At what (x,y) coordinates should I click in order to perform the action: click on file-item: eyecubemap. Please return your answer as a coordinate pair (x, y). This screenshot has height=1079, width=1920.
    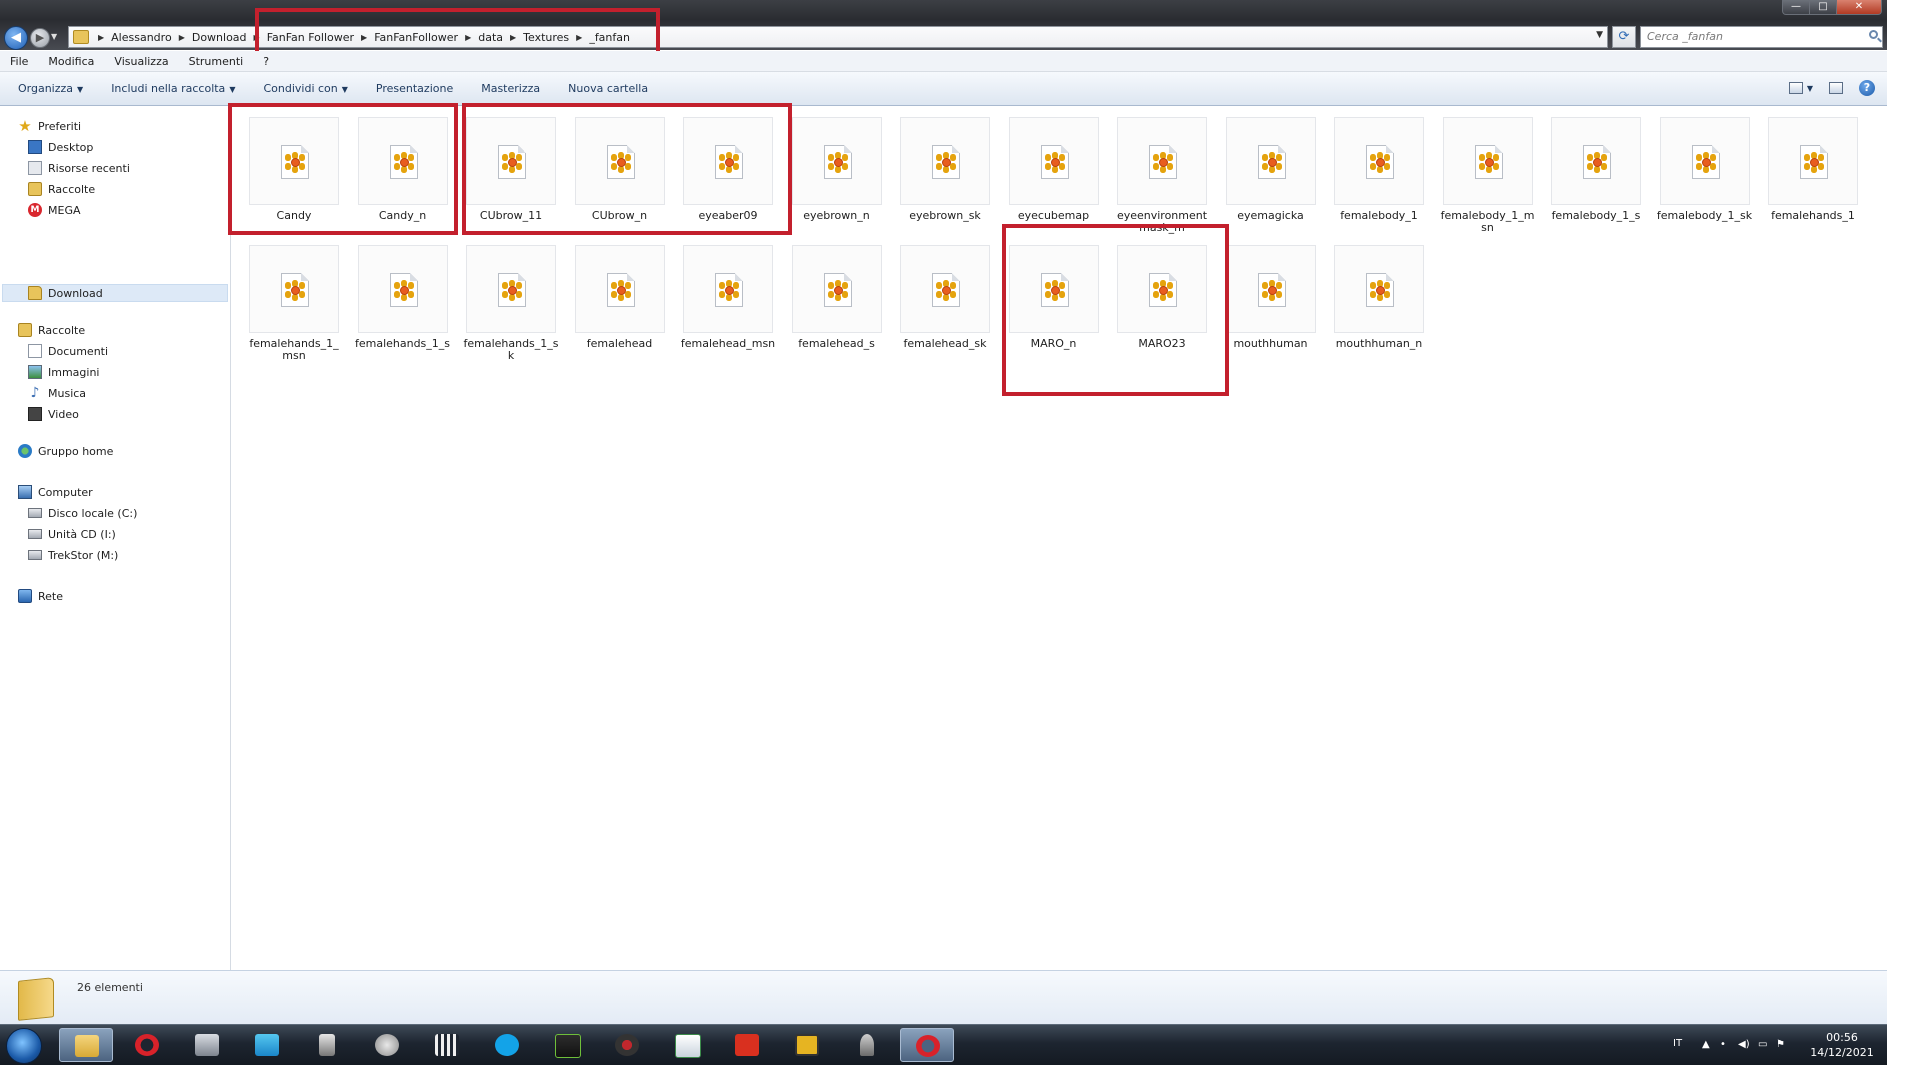
    Looking at the image, I should click on (1054, 173).